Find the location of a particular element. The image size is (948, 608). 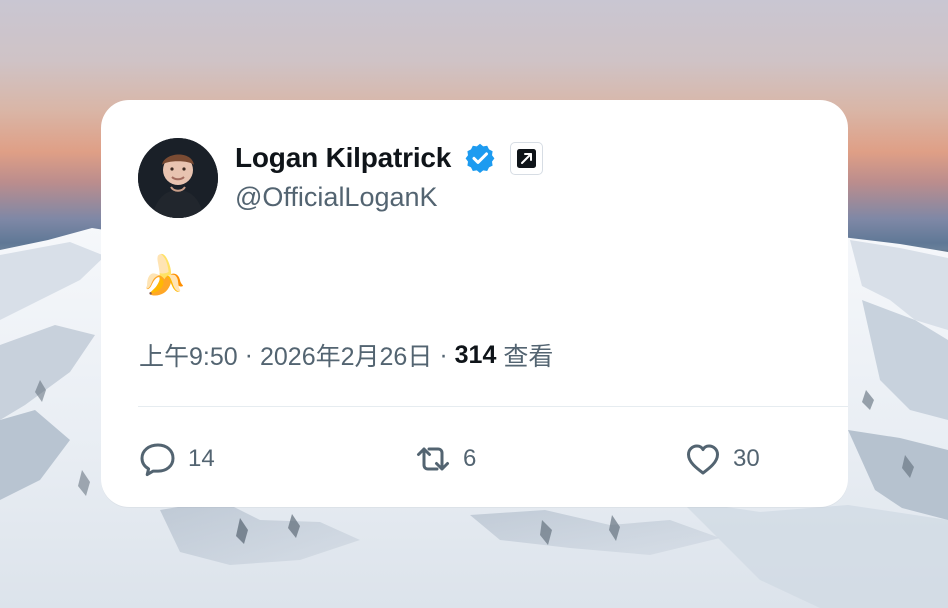

avatar is located at coordinates (178, 178).